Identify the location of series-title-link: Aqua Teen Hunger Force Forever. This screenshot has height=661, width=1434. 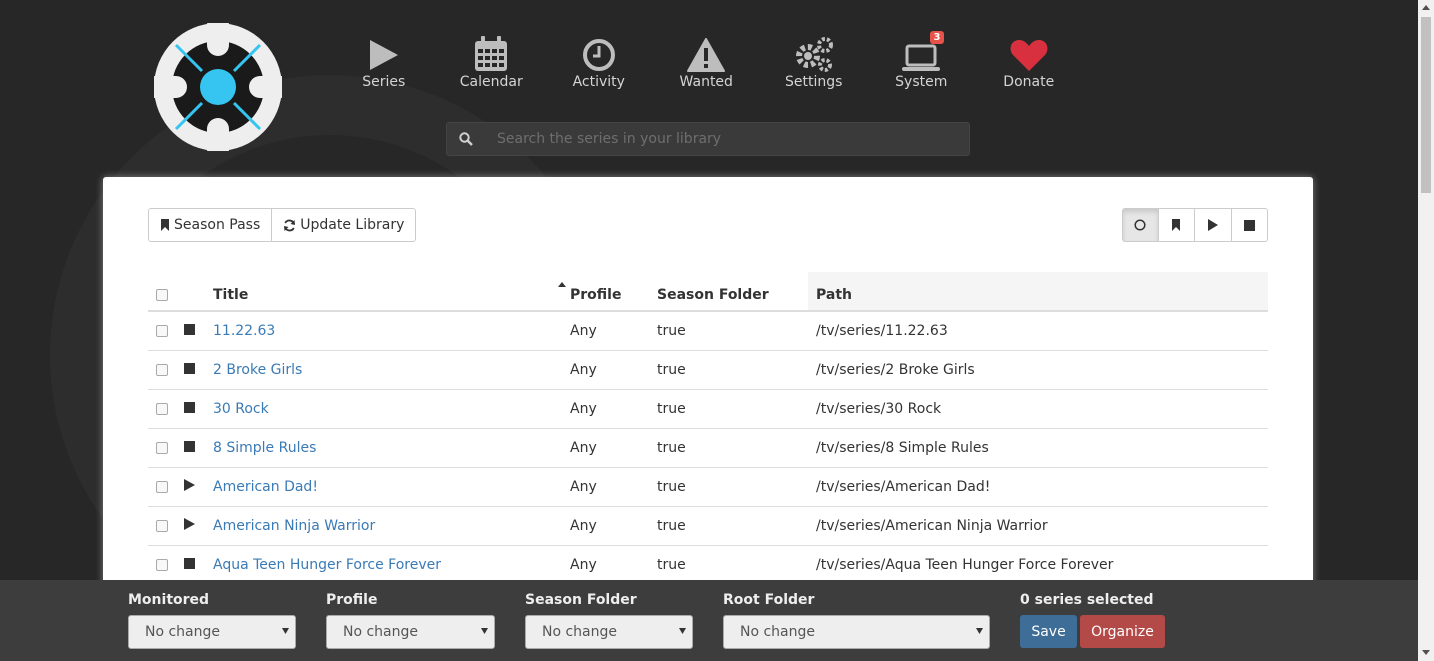
(391, 565).